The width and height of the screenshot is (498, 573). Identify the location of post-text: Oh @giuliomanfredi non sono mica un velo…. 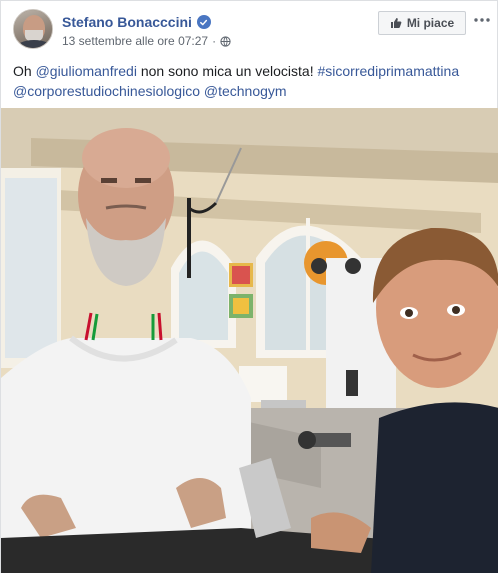
(252, 81).